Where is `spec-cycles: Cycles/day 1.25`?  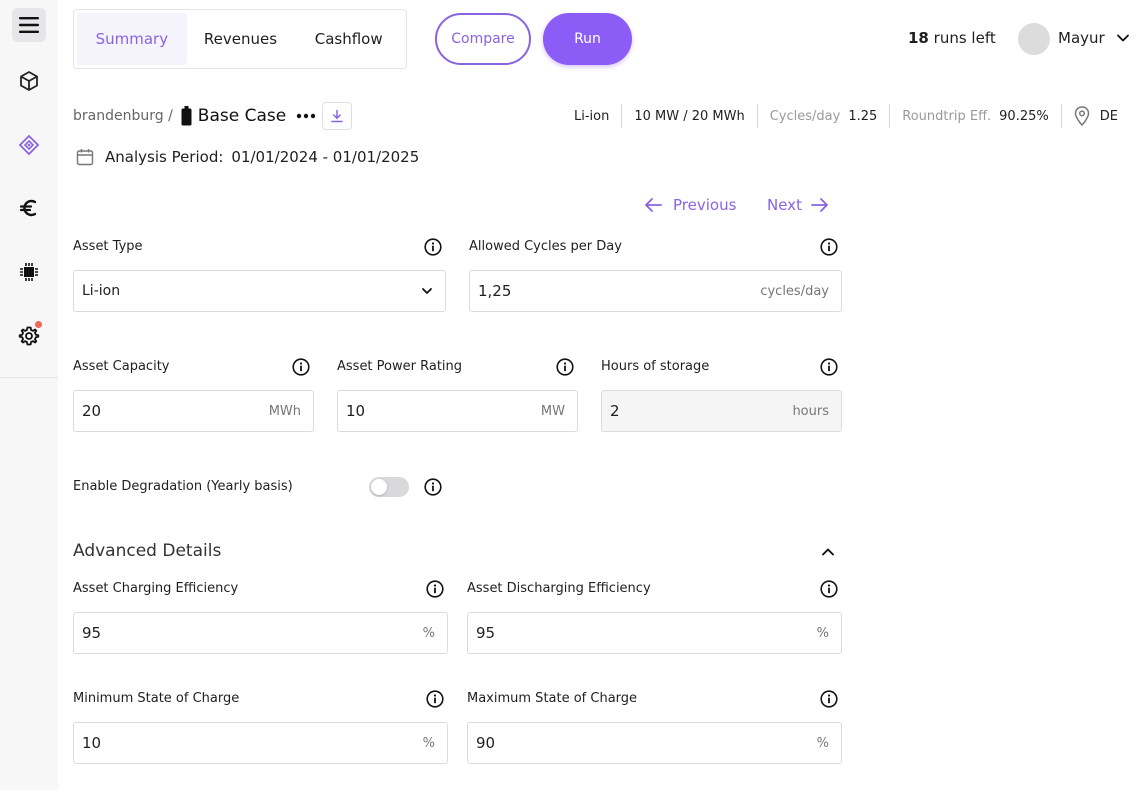
spec-cycles: Cycles/day 1.25 is located at coordinates (823, 116).